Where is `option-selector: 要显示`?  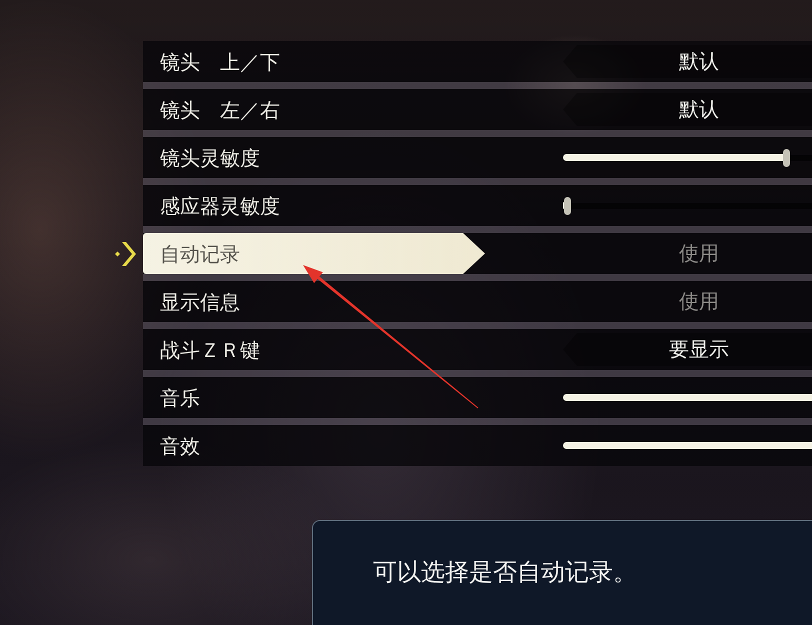 option-selector: 要显示 is located at coordinates (687, 349).